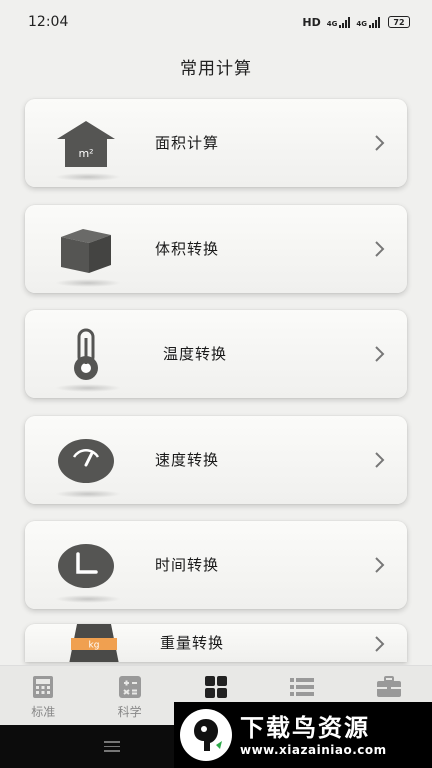 The image size is (432, 768). Describe the element at coordinates (399, 22) in the screenshot. I see `battery-icon: 72` at that location.